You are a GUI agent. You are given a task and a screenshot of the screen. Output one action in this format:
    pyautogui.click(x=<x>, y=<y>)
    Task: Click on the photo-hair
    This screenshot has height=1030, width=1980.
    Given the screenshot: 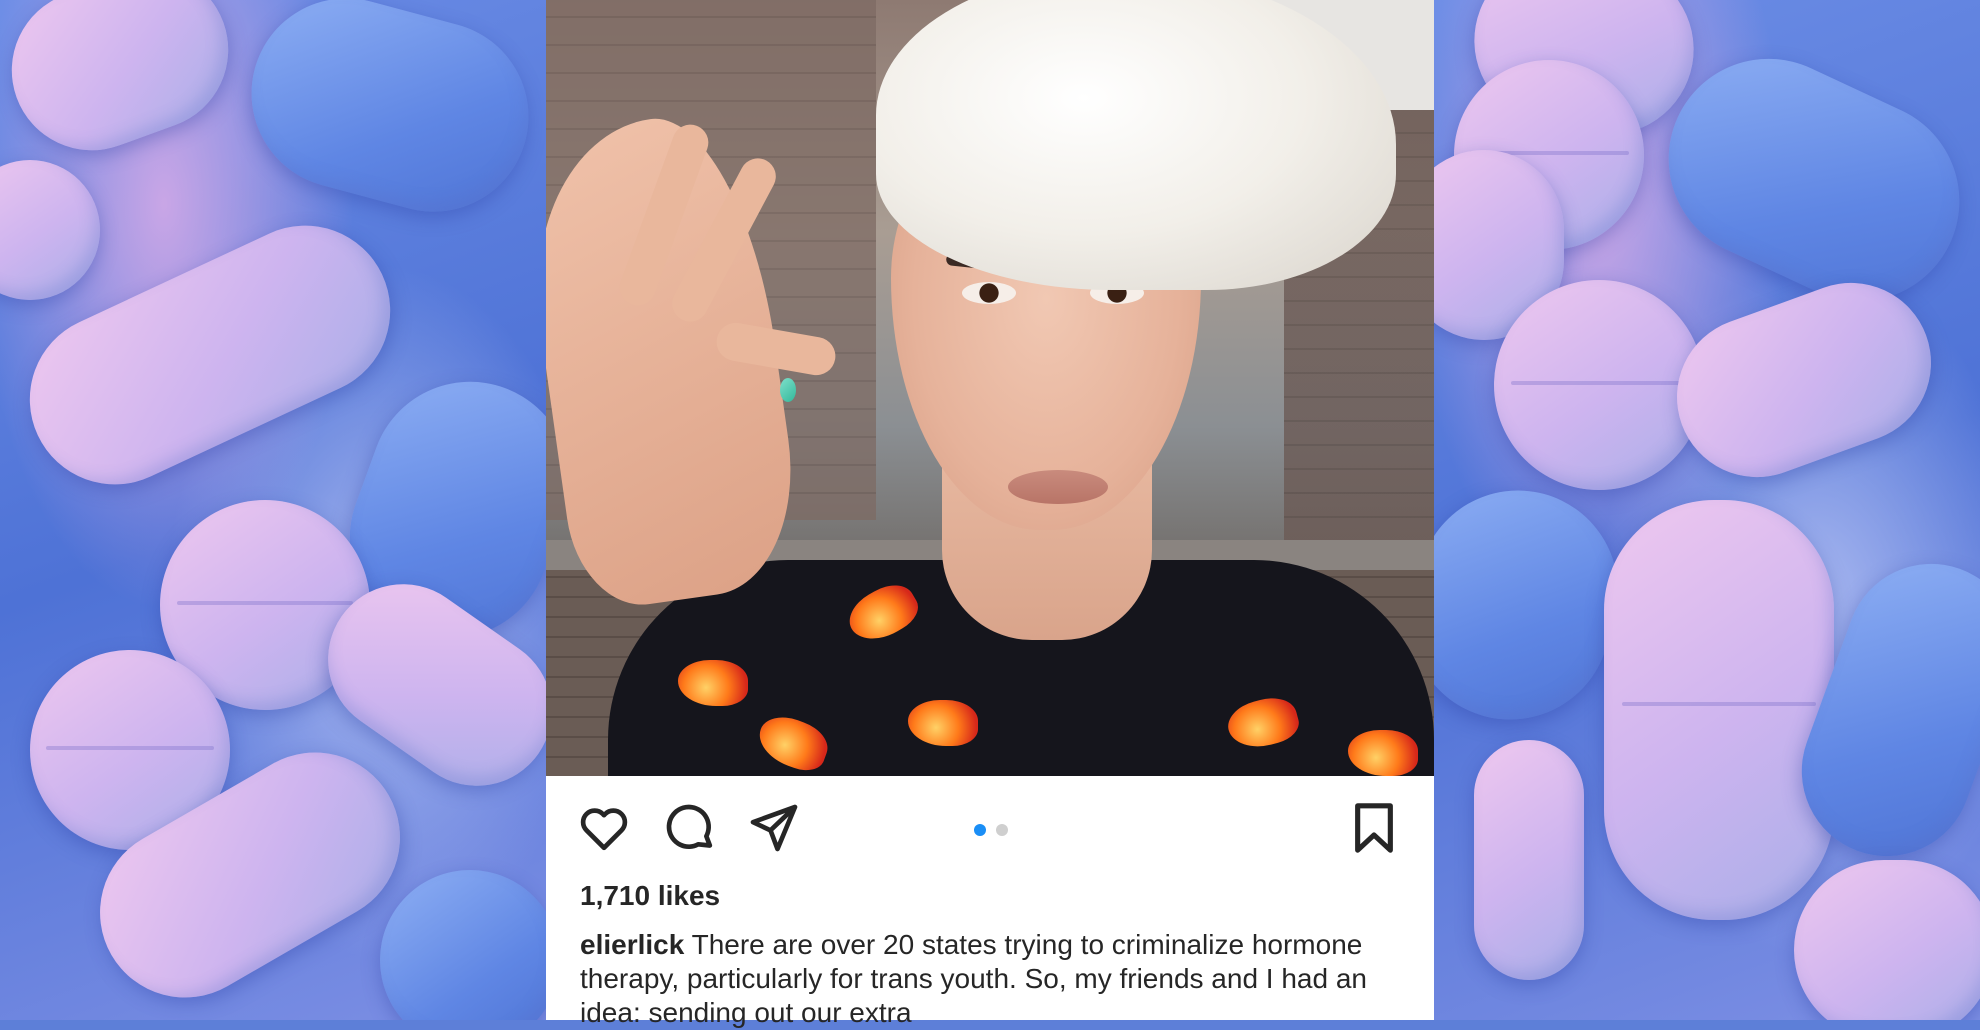 What is the action you would take?
    pyautogui.click(x=1136, y=145)
    